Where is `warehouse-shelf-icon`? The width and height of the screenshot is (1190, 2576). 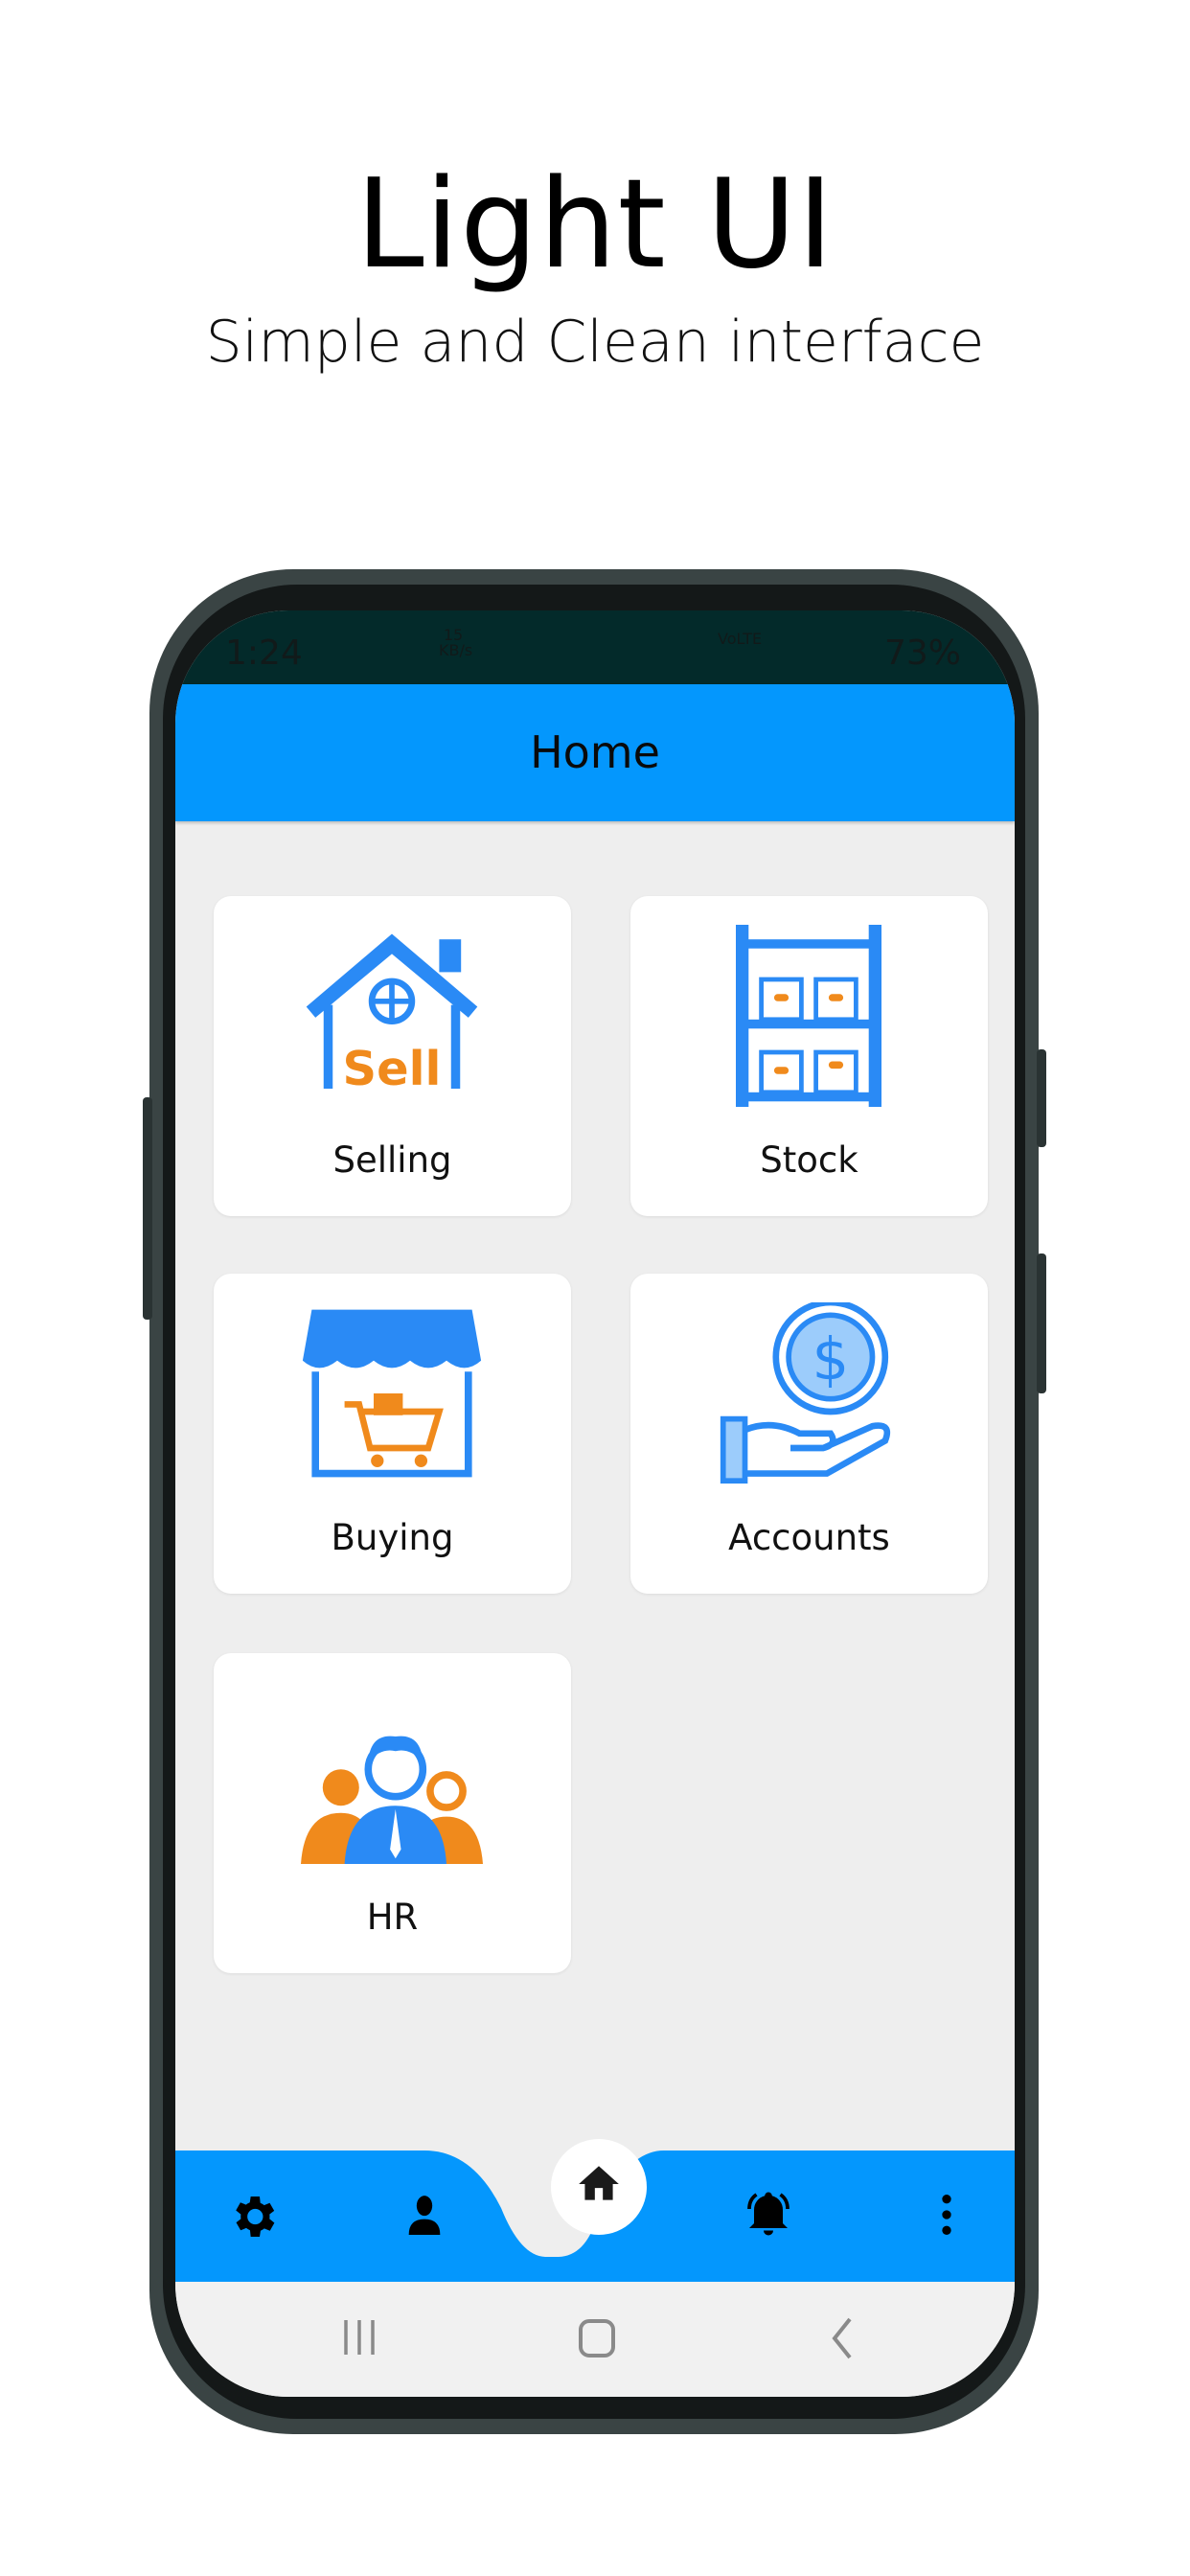 warehouse-shelf-icon is located at coordinates (809, 1016).